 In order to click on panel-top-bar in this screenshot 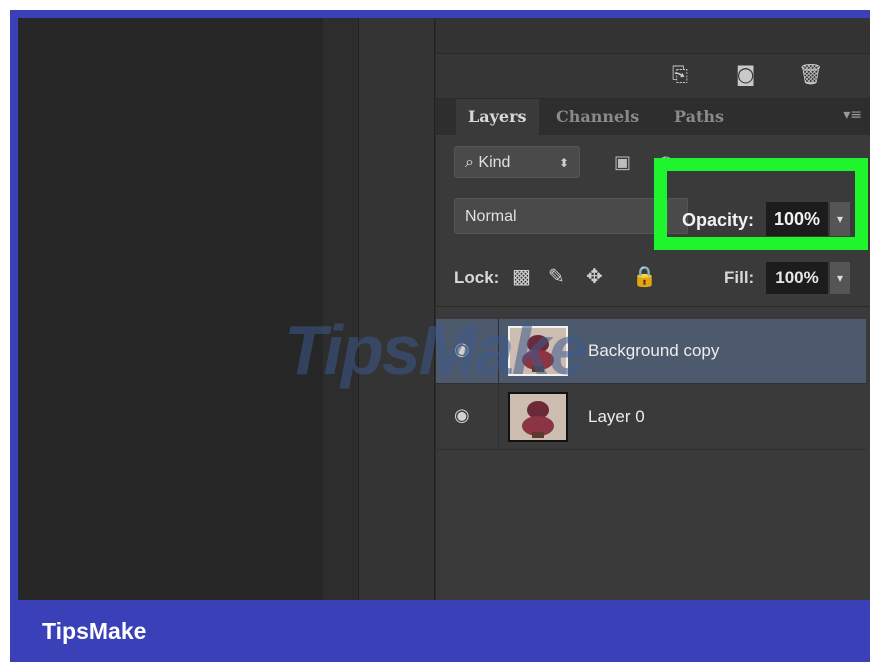, I will do `click(653, 36)`.